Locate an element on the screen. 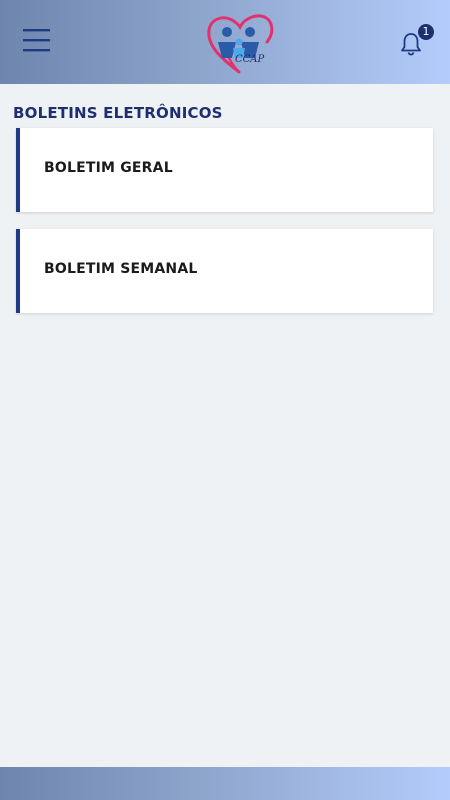 The image size is (450, 800). notification-count-badge: 1 is located at coordinates (426, 32).